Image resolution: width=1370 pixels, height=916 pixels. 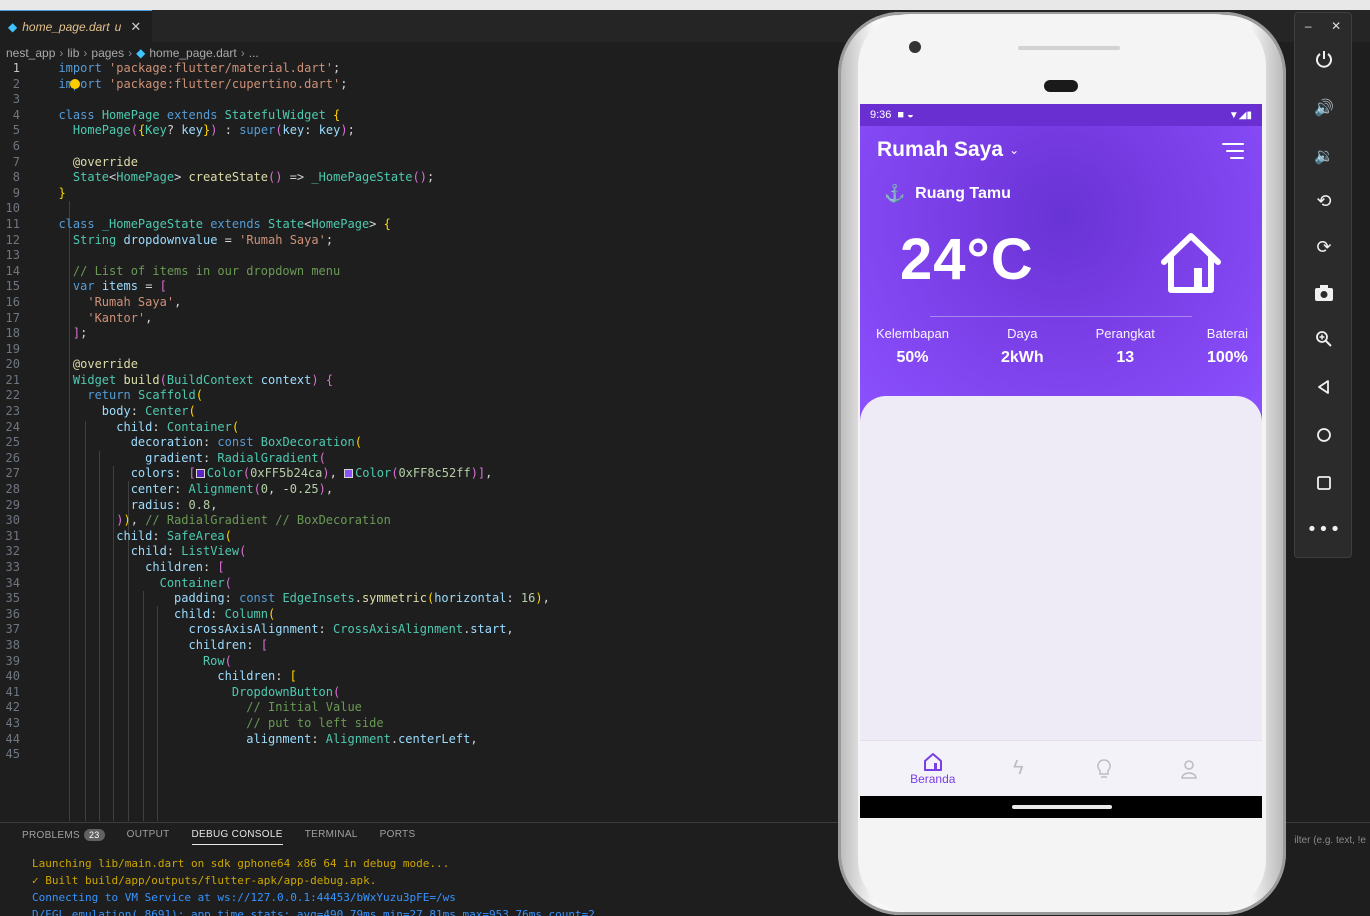 I want to click on code-line: 21 Widget build(BuildContext context) {, so click(x=169, y=379).